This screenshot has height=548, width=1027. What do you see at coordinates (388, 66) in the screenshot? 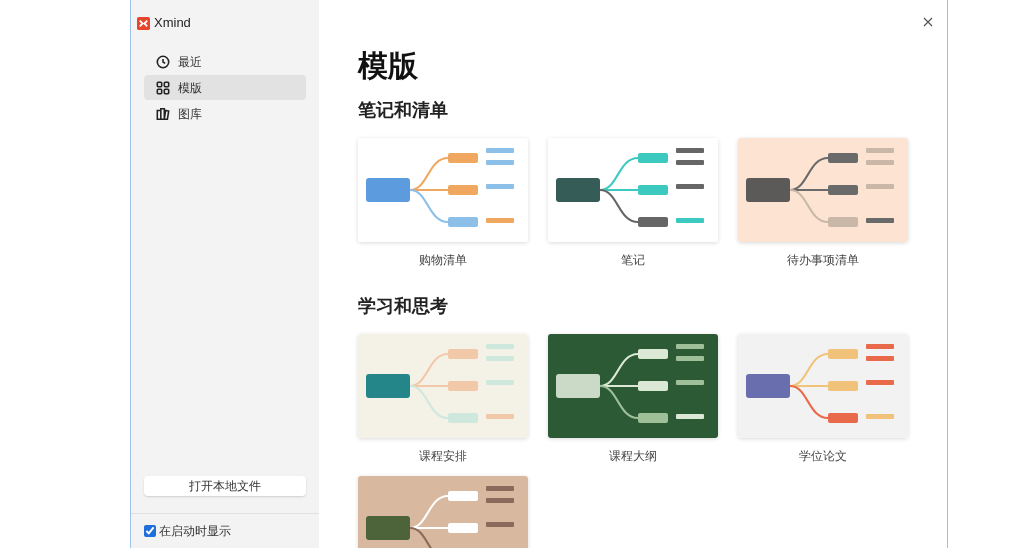
I see `page-title: 模版` at bounding box center [388, 66].